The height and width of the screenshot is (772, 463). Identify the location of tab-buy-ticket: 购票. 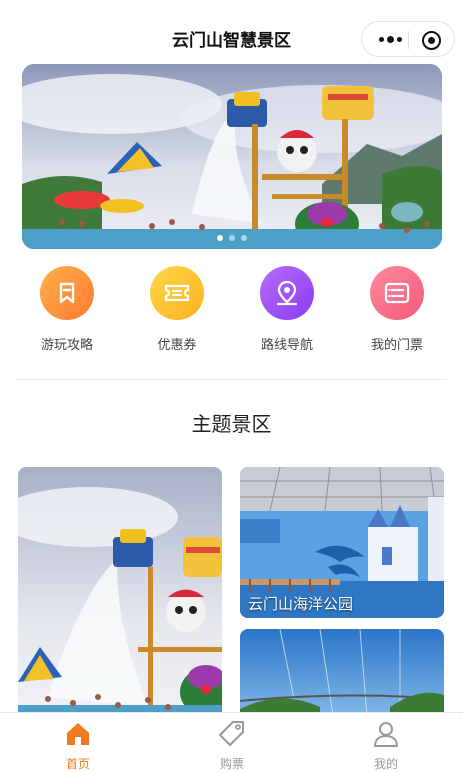
(232, 745).